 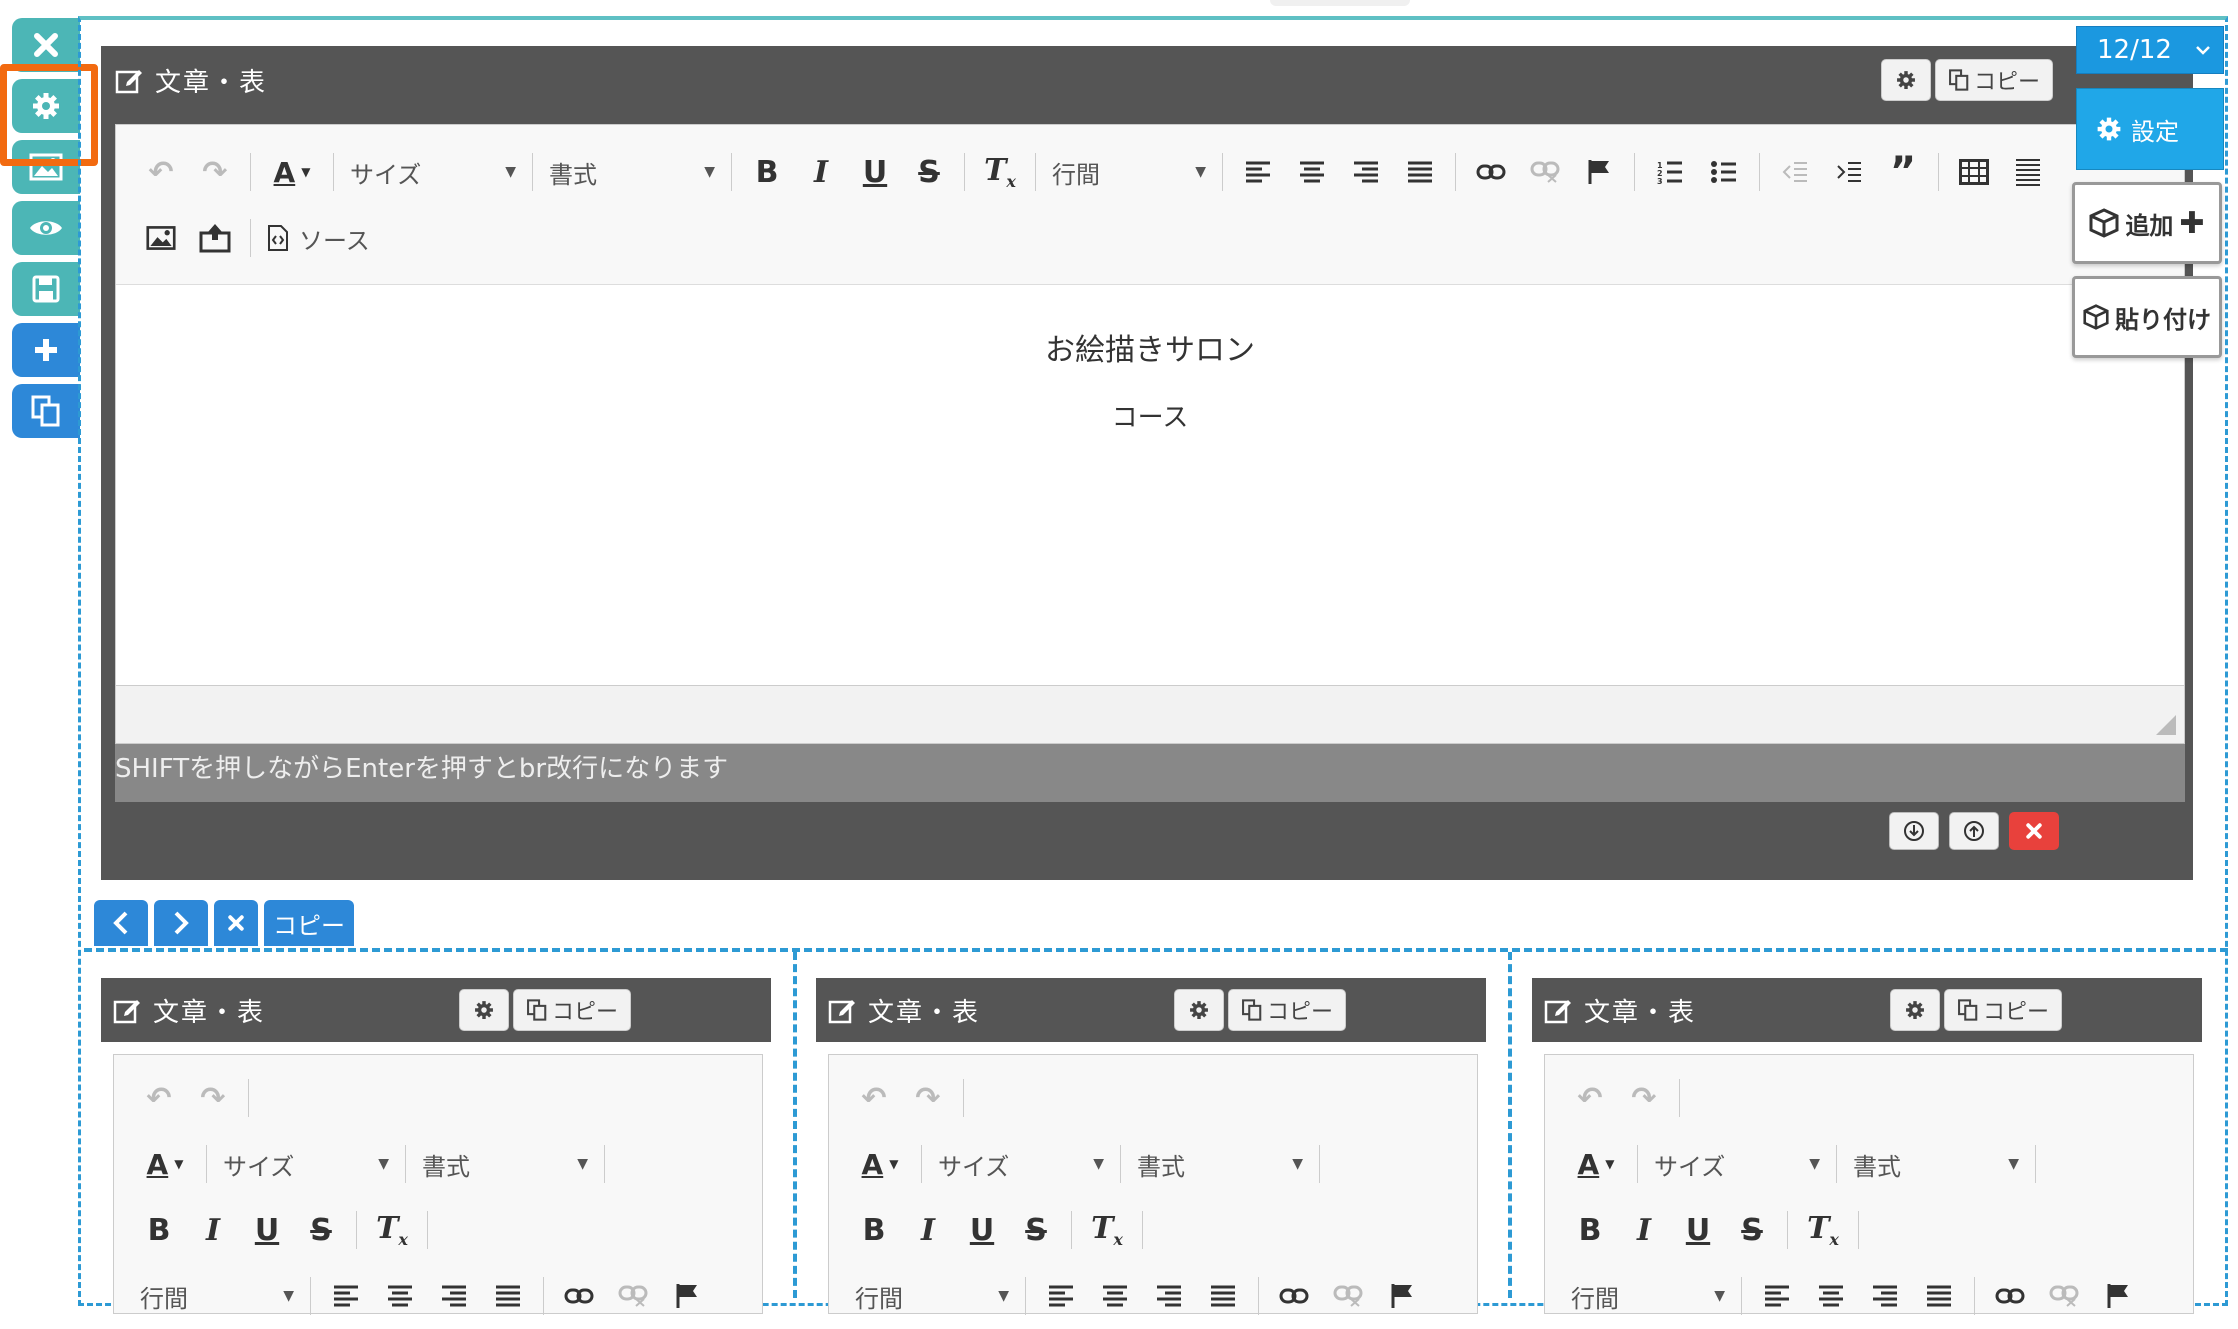 What do you see at coordinates (1974, 831) in the screenshot?
I see `move-up-button` at bounding box center [1974, 831].